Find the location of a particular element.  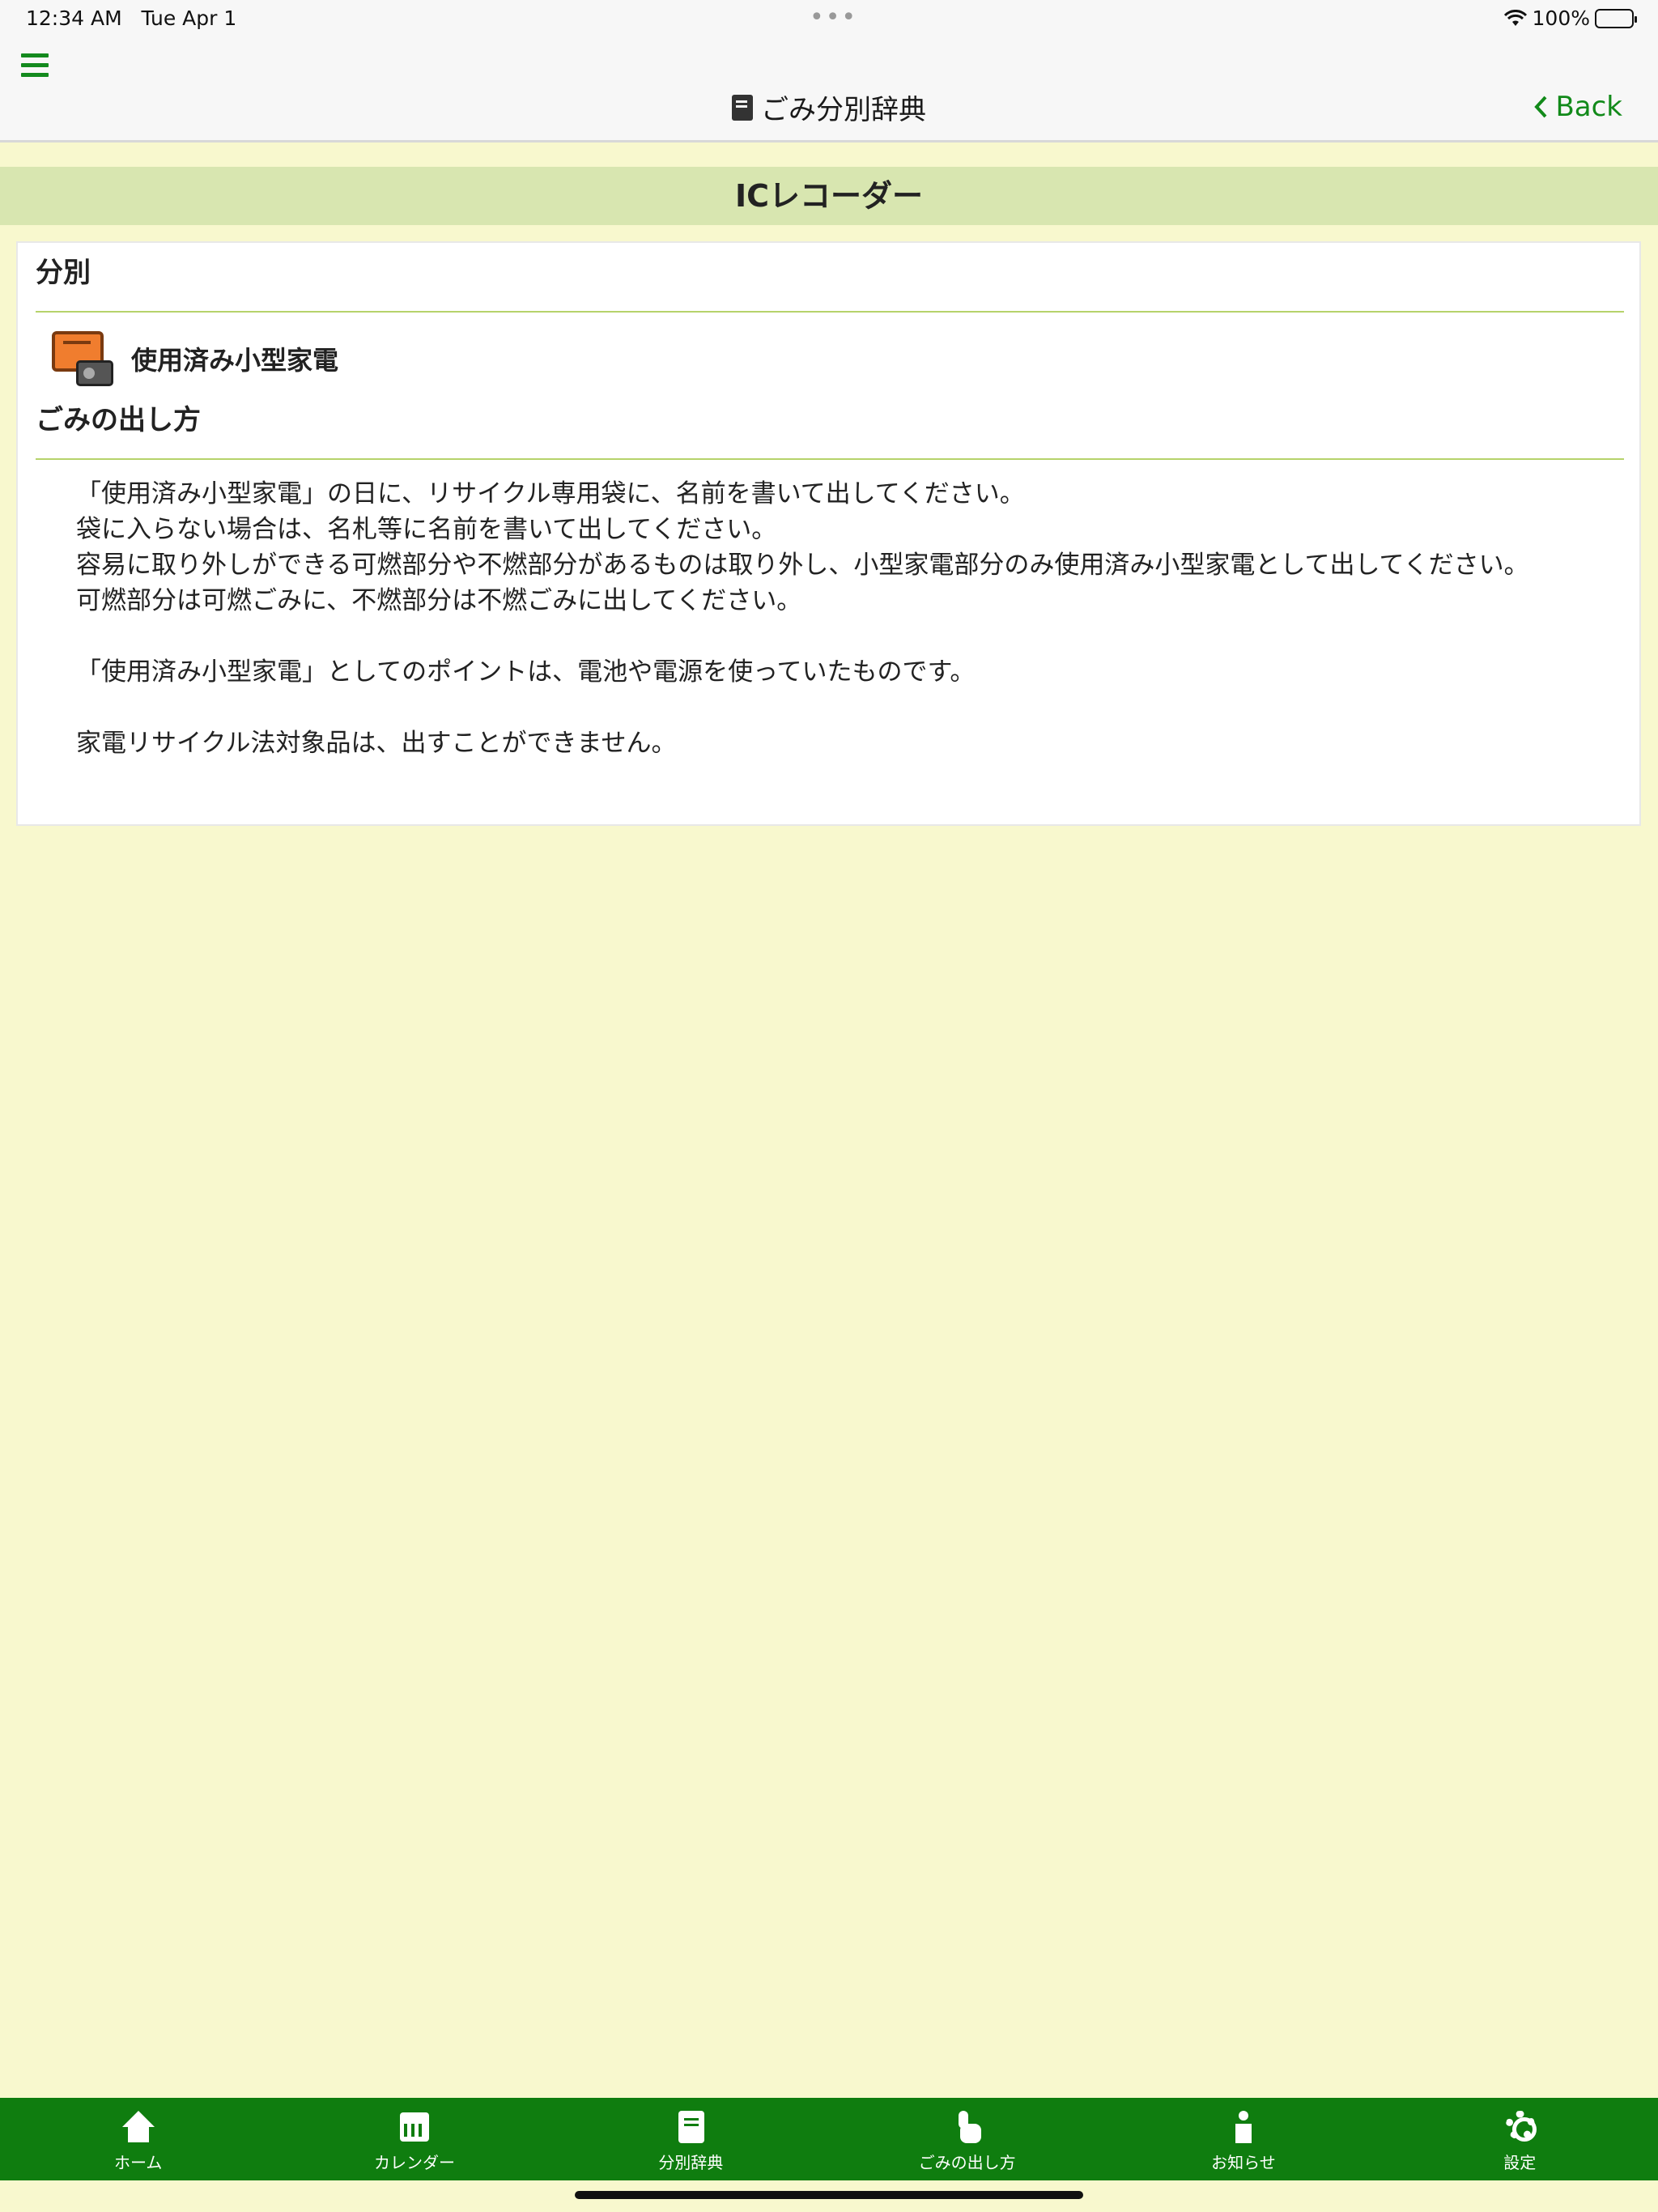

status-time: 12:34 AM Tue Apr 1 is located at coordinates (131, 18).